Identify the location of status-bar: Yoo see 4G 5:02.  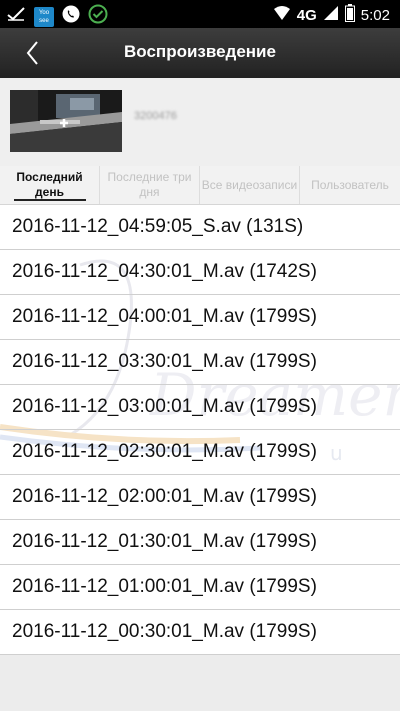
(200, 14).